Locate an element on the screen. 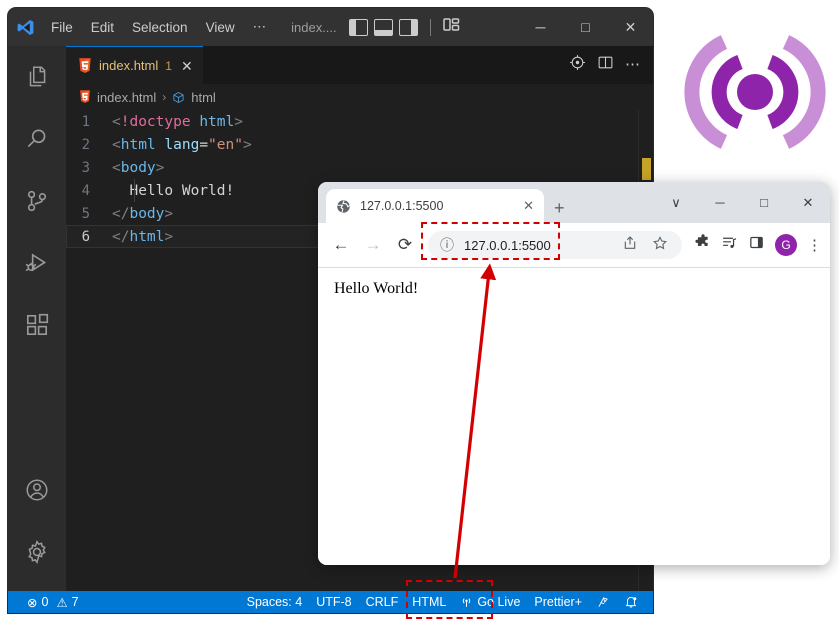 Image resolution: width=839 pixels, height=621 pixels. chrome-window-controls: ∨ ─ □ ✕ is located at coordinates (742, 202).